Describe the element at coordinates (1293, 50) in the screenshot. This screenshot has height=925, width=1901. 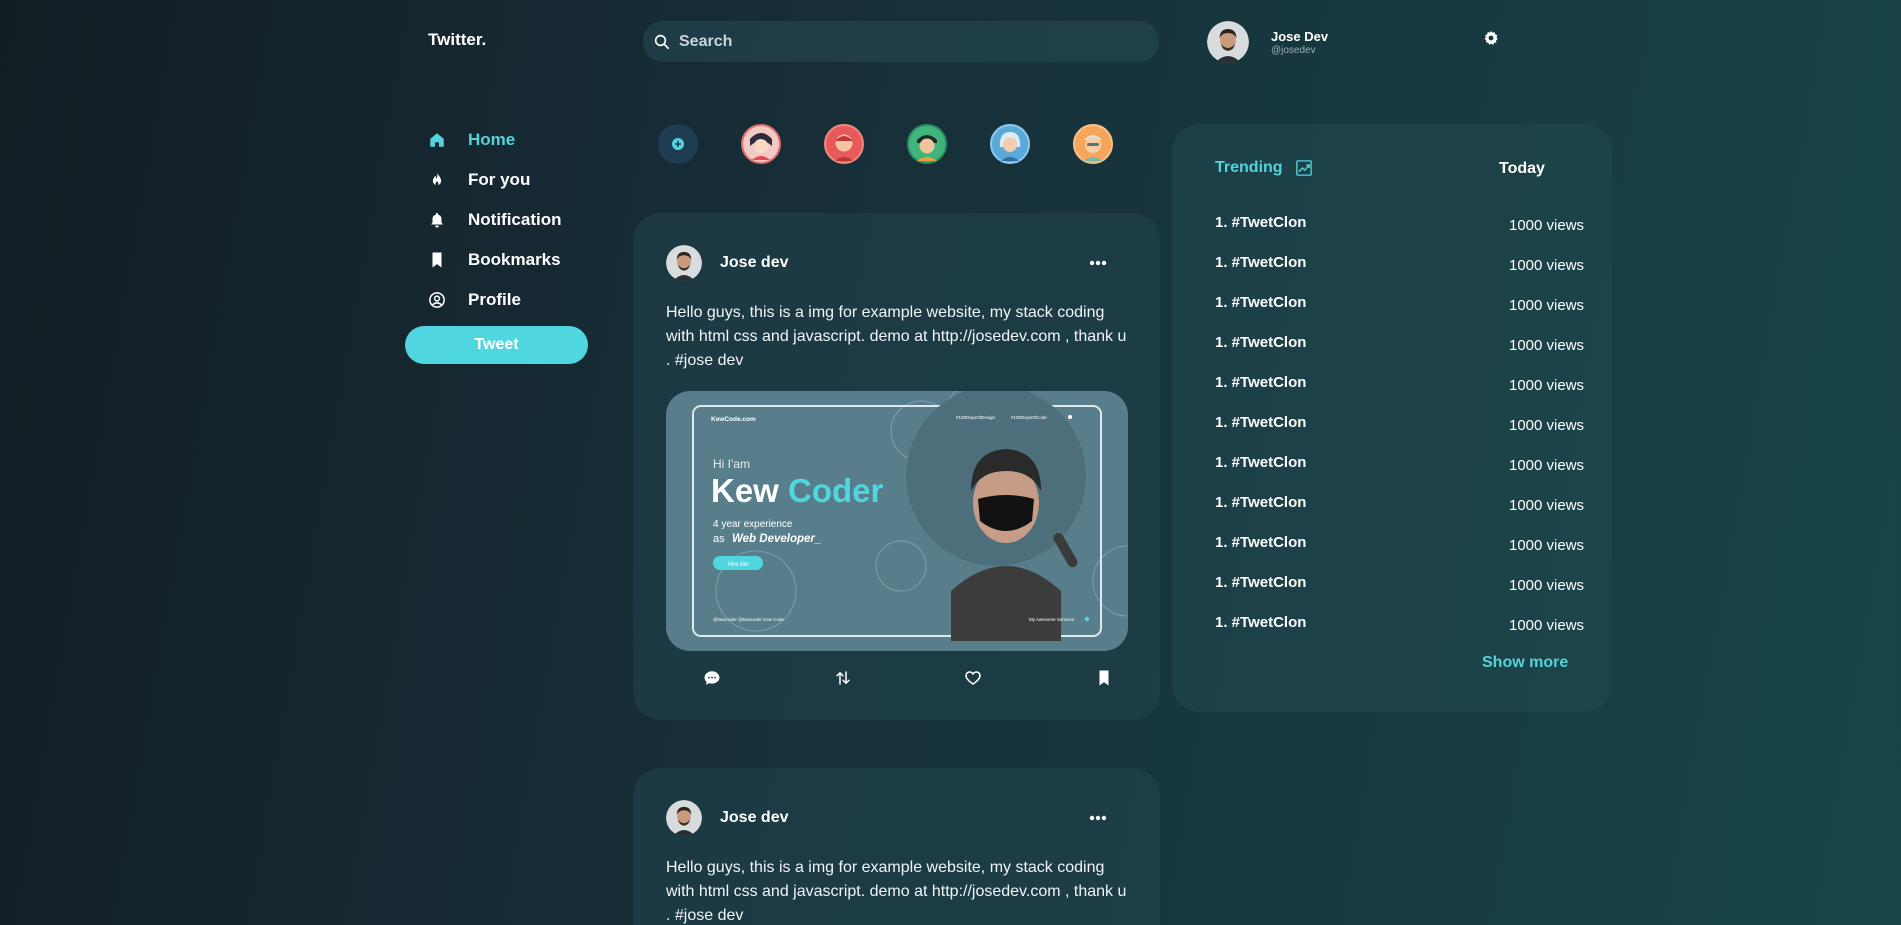
I see `user-handle: @josedev` at that location.